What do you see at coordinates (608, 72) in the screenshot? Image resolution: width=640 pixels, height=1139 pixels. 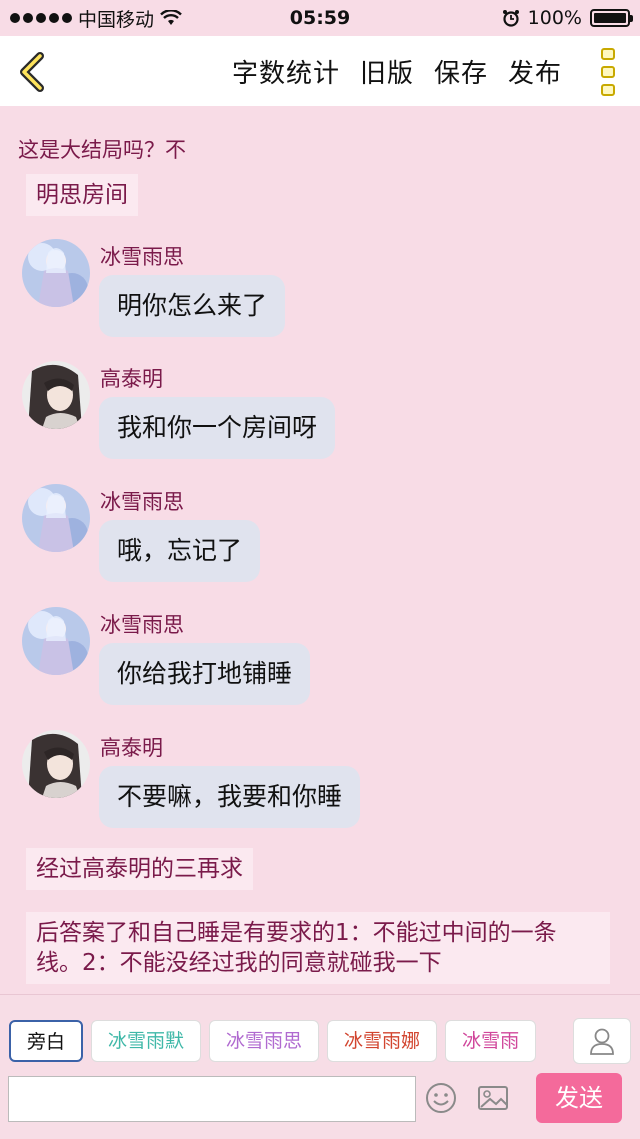 I see `more-icon` at bounding box center [608, 72].